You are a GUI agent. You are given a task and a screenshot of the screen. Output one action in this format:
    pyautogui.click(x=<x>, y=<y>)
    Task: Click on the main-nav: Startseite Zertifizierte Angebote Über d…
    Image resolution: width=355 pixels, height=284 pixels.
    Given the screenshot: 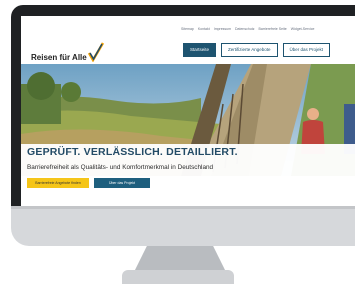 What is the action you would take?
    pyautogui.click(x=257, y=50)
    